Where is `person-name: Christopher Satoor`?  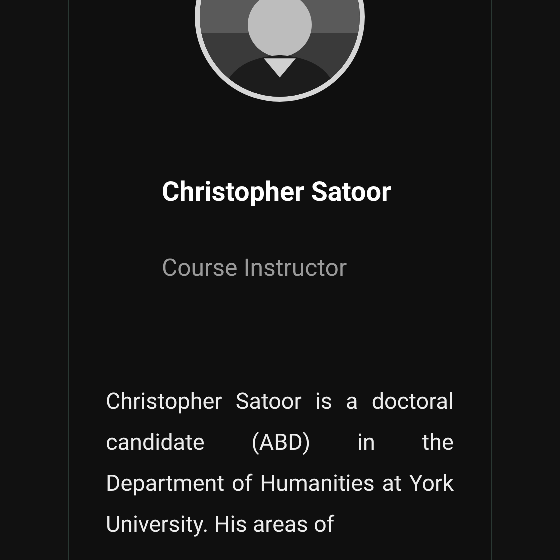
person-name: Christopher Satoor is located at coordinates (277, 192).